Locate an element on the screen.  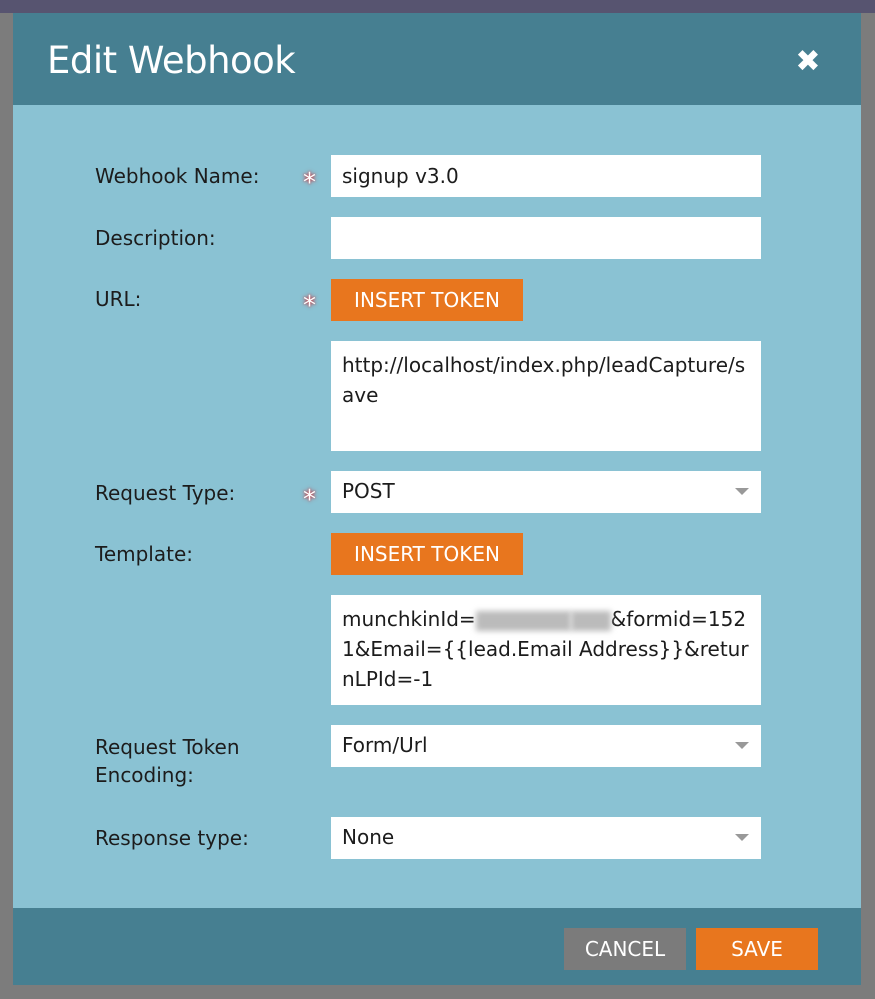
cancel-button: CANCEL is located at coordinates (625, 949).